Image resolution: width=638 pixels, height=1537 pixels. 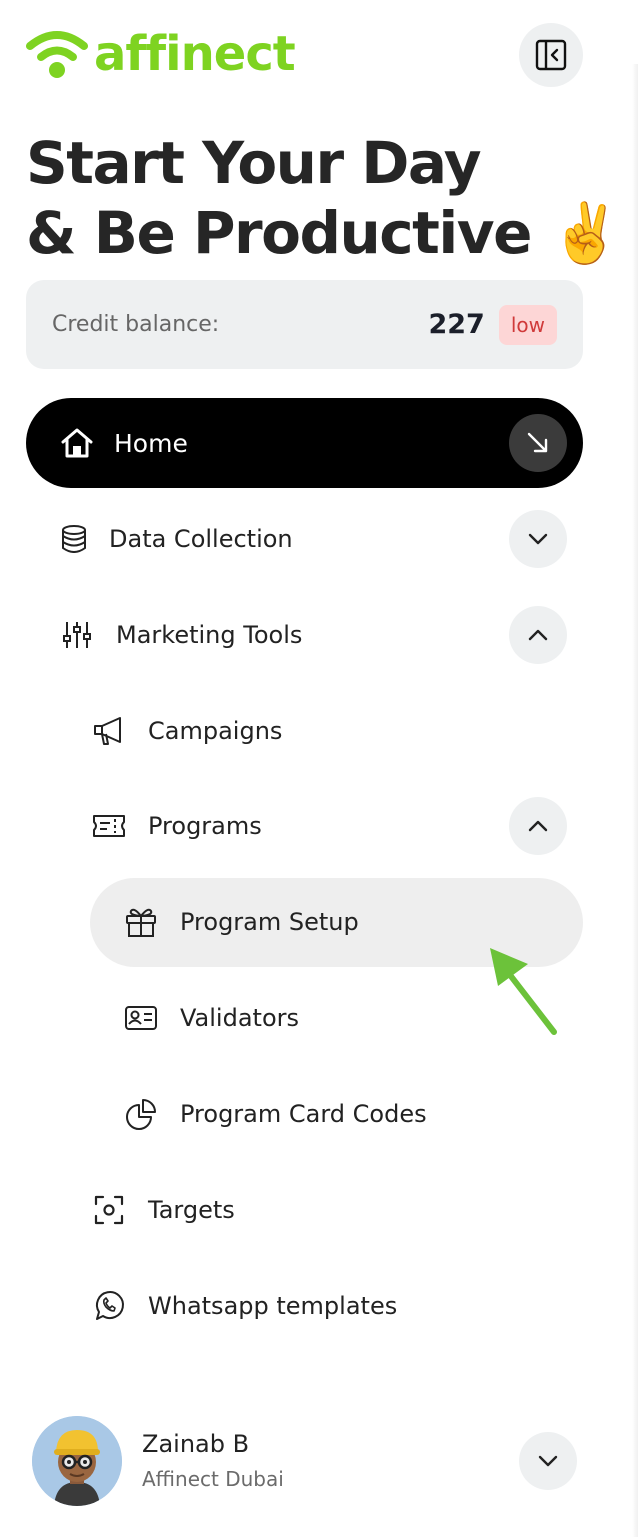 I want to click on credit-status-badge: low, so click(x=527, y=324).